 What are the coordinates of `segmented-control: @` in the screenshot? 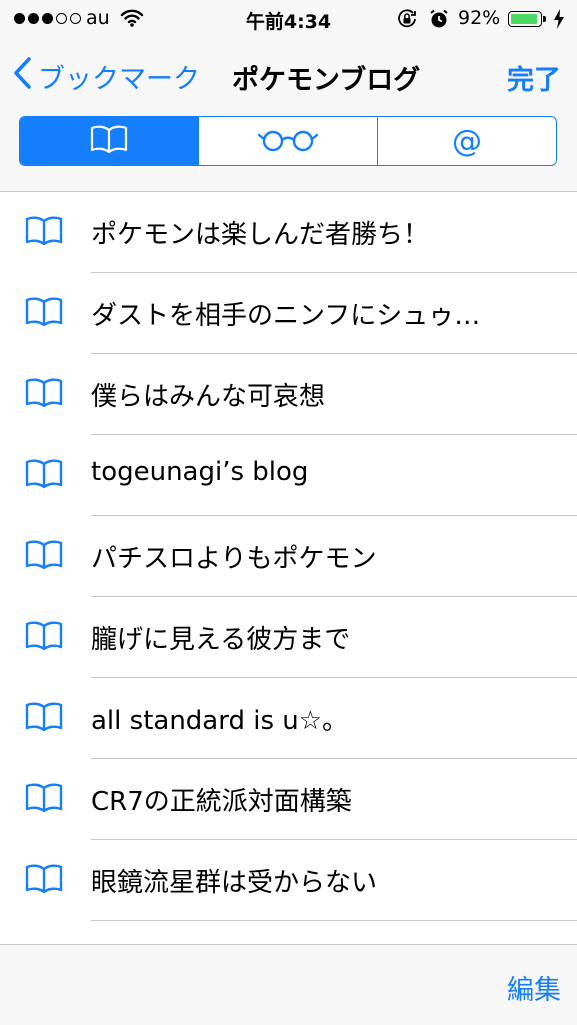 It's located at (288, 141).